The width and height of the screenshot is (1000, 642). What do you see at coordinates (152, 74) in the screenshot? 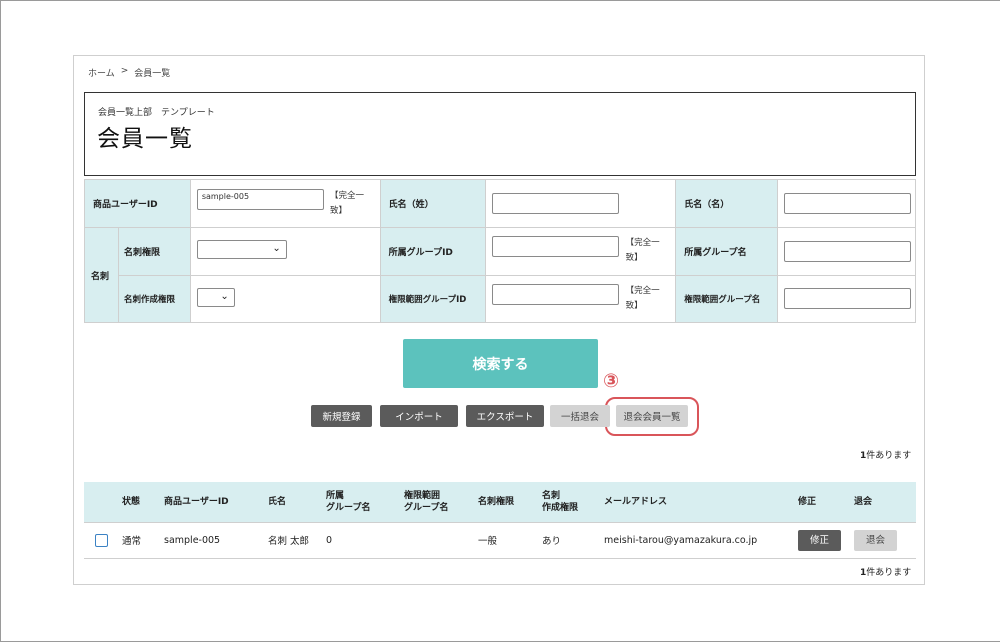
I see `breadcrumb-current: 会員一覧` at bounding box center [152, 74].